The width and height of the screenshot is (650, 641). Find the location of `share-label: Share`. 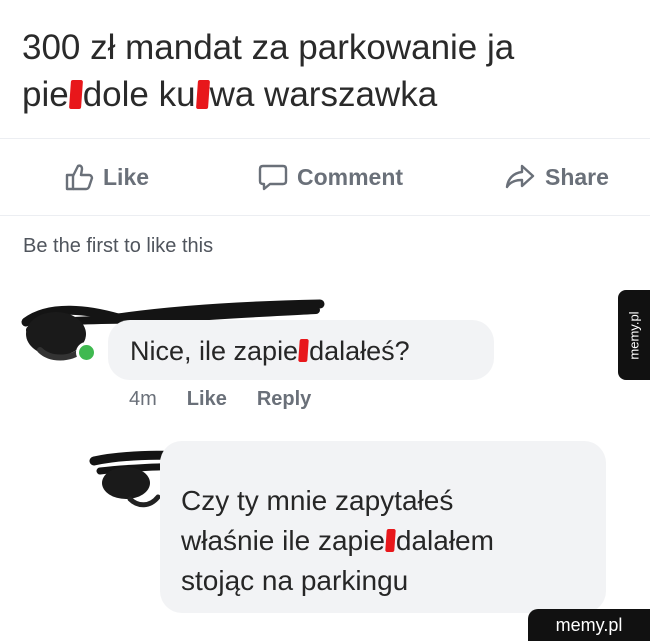

share-label: Share is located at coordinates (577, 176).